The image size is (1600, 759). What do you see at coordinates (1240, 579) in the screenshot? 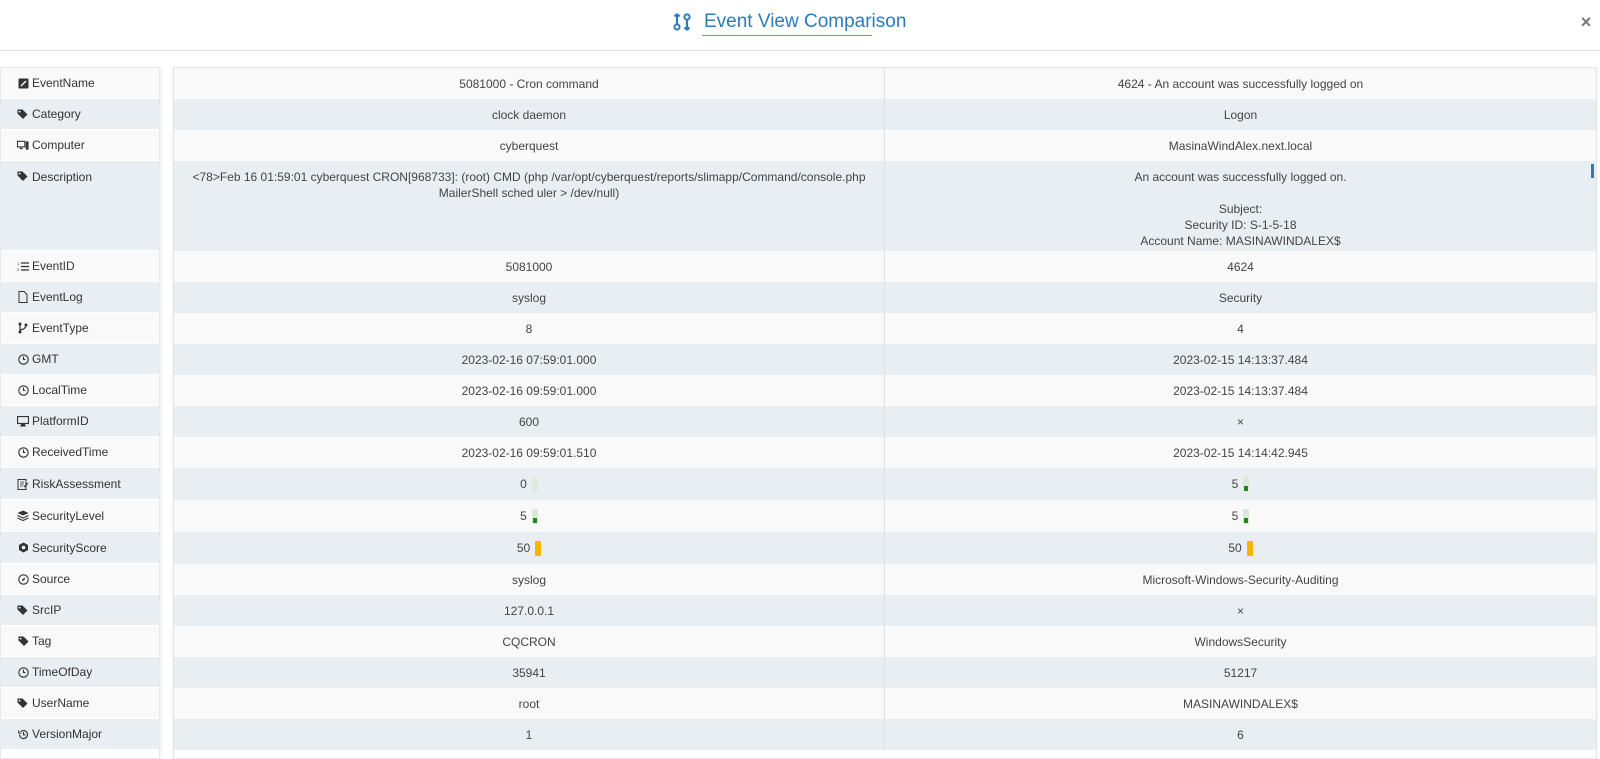
I see `cell-right: Microsoft-Windows-Security-Auditing` at bounding box center [1240, 579].